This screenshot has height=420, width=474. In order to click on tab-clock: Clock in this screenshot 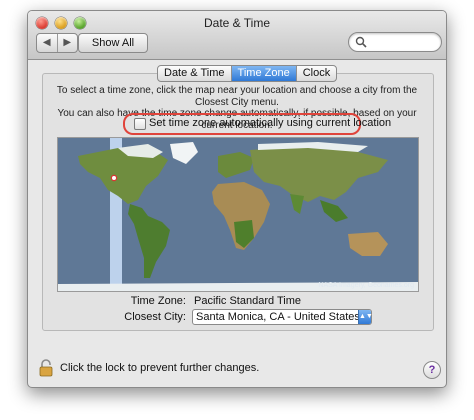, I will do `click(316, 73)`.